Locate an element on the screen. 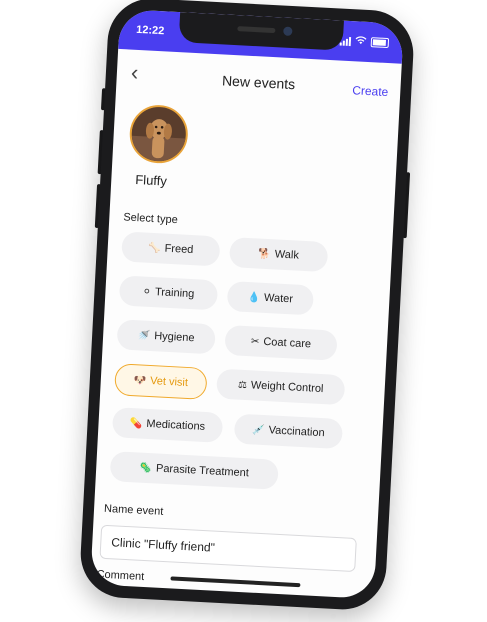 The image size is (487, 622). chip-label: Freed is located at coordinates (179, 249).